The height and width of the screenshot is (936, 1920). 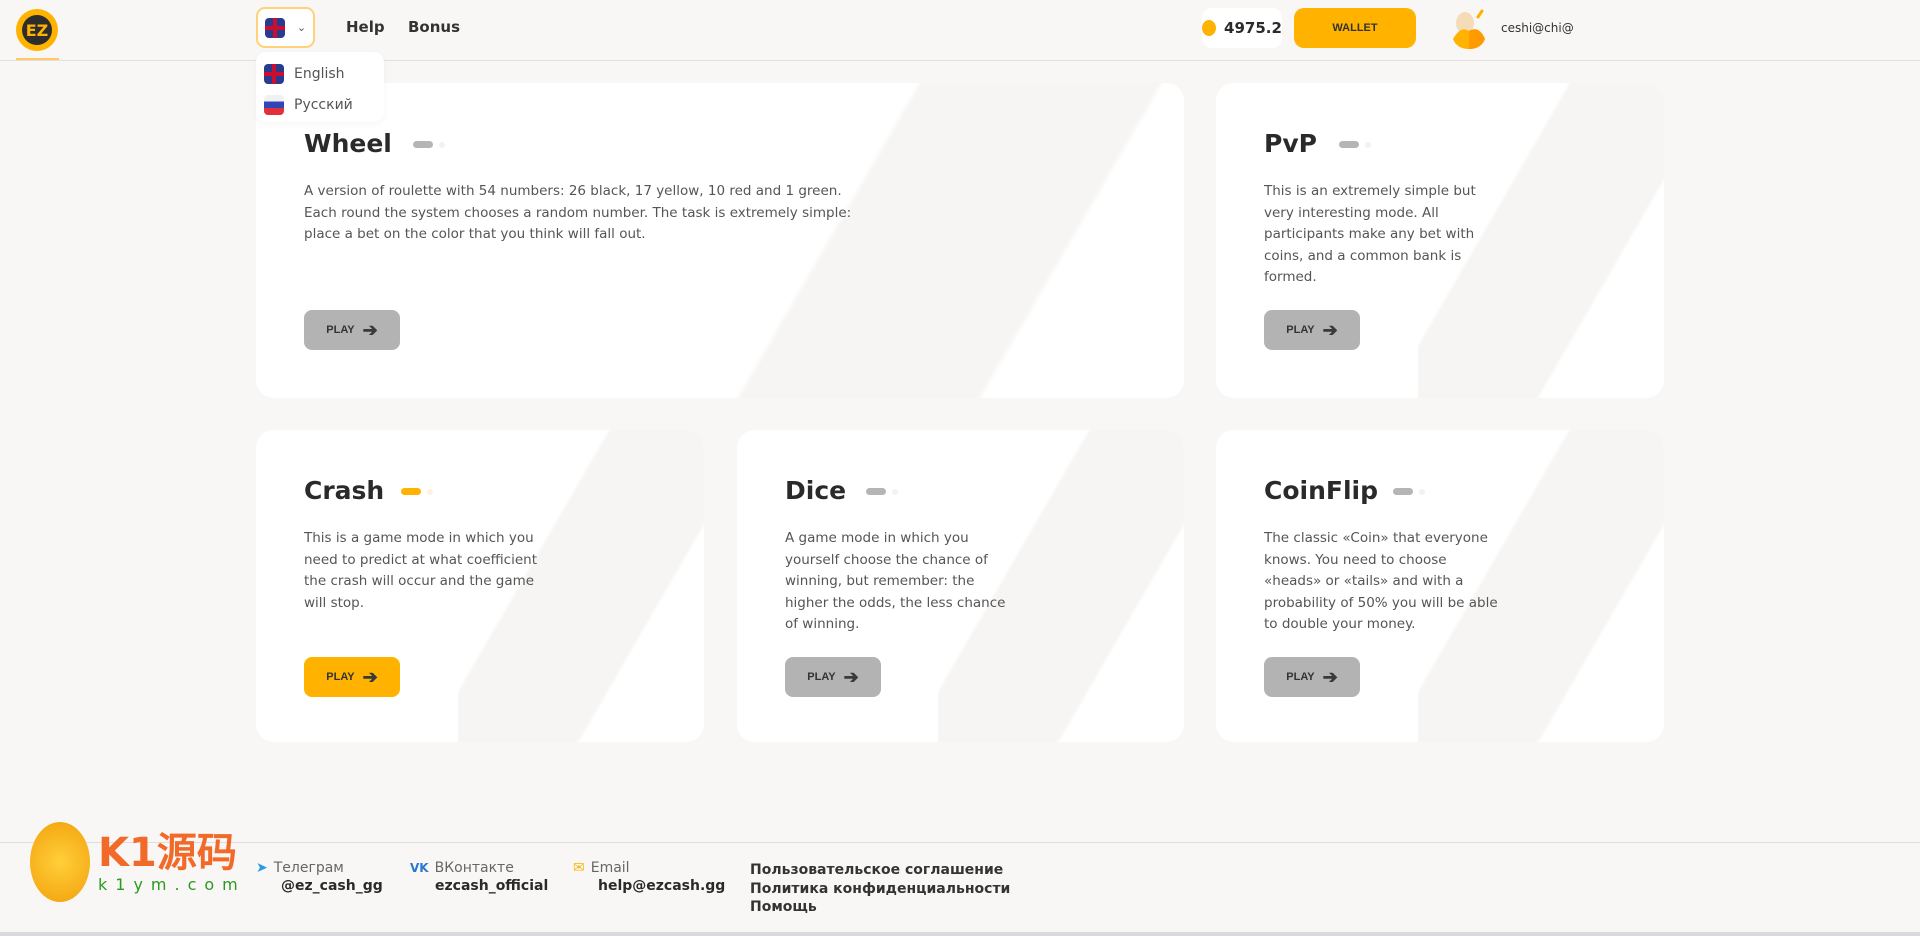 I want to click on link-privacy-policy: Политика конфиденциальности, so click(x=880, y=889).